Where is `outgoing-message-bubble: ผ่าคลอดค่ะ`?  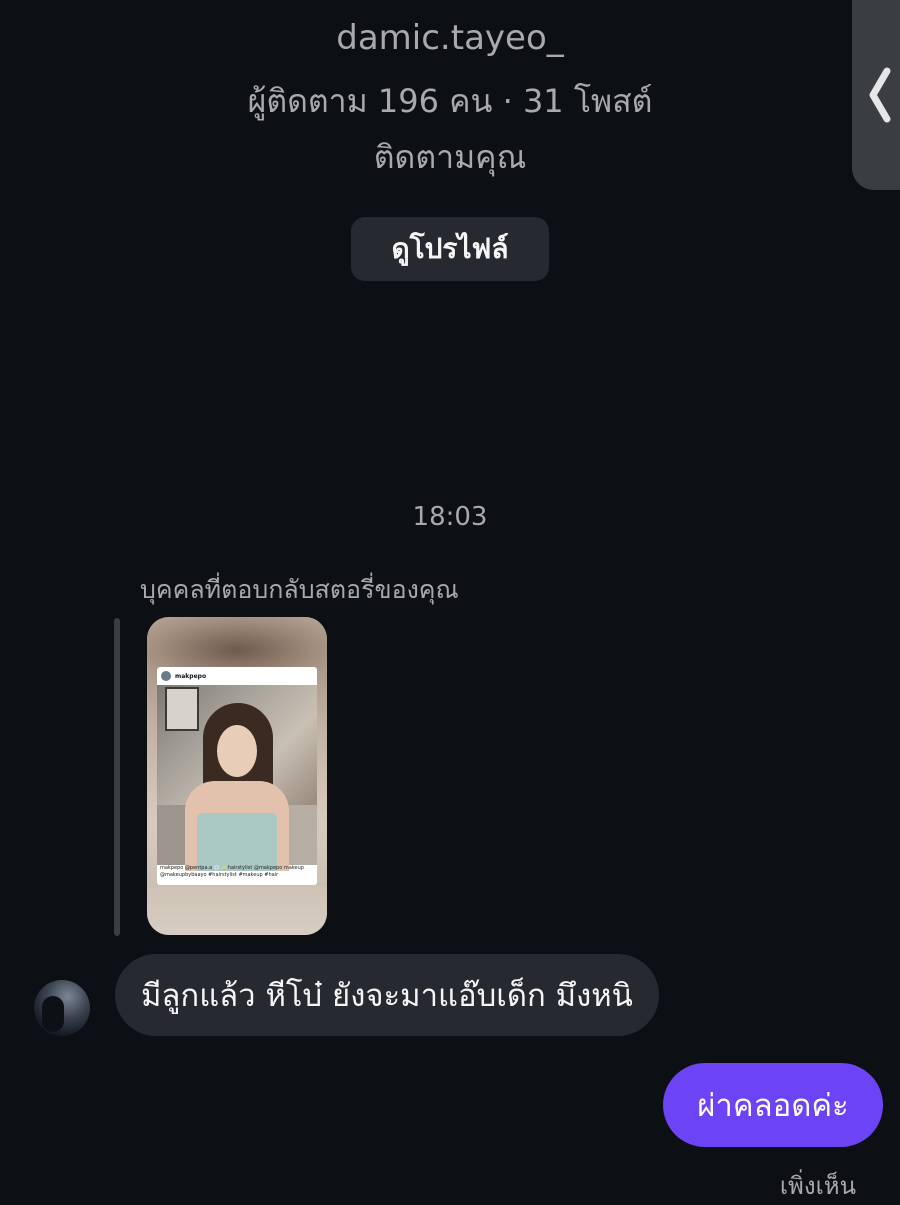 outgoing-message-bubble: ผ่าคลอดค่ะ is located at coordinates (773, 1105).